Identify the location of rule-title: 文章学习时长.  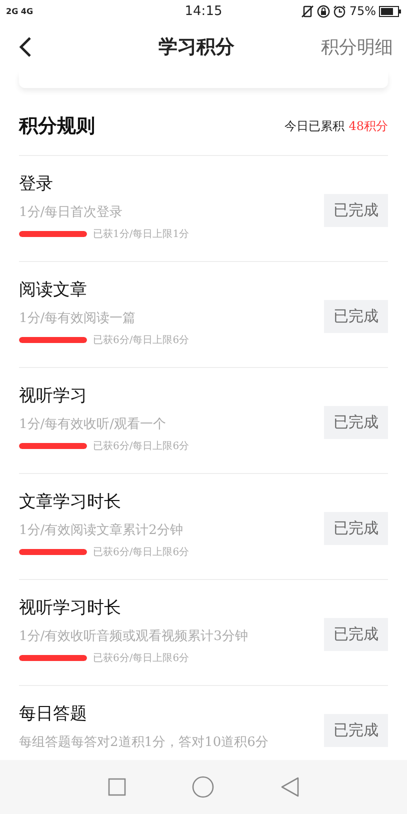
(70, 502).